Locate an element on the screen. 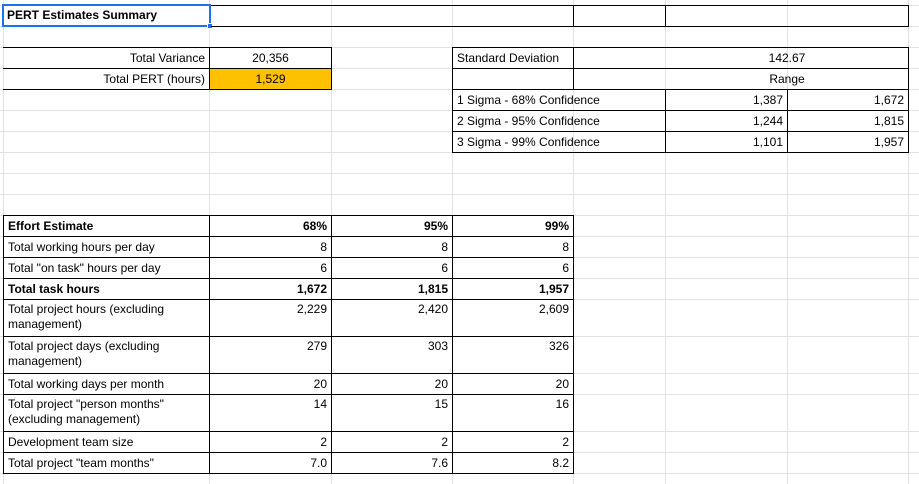  title-border-bottom is located at coordinates (559, 26).